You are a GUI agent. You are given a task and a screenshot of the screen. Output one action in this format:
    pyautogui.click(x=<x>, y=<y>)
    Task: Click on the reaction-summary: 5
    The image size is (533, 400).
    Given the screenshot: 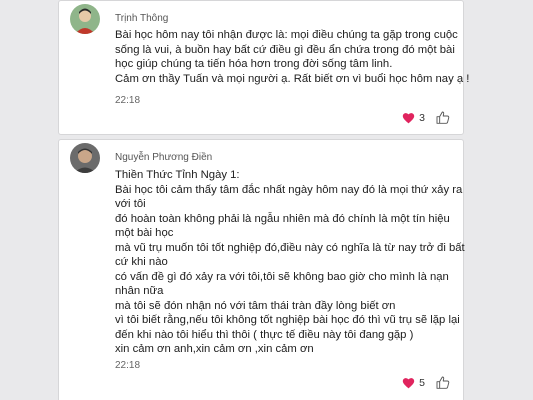 What is the action you would take?
    pyautogui.click(x=413, y=383)
    